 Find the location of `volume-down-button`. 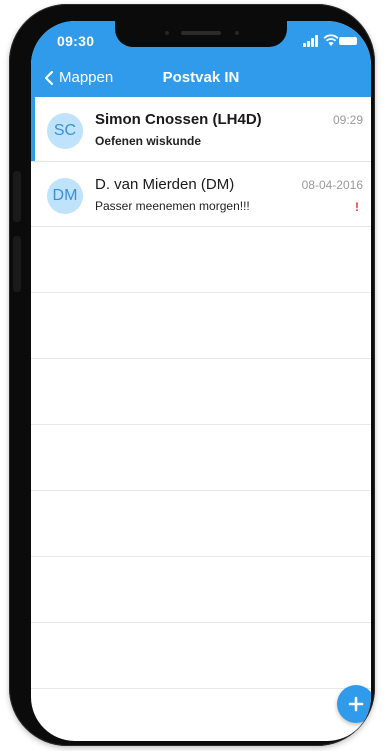

volume-down-button is located at coordinates (17, 264).